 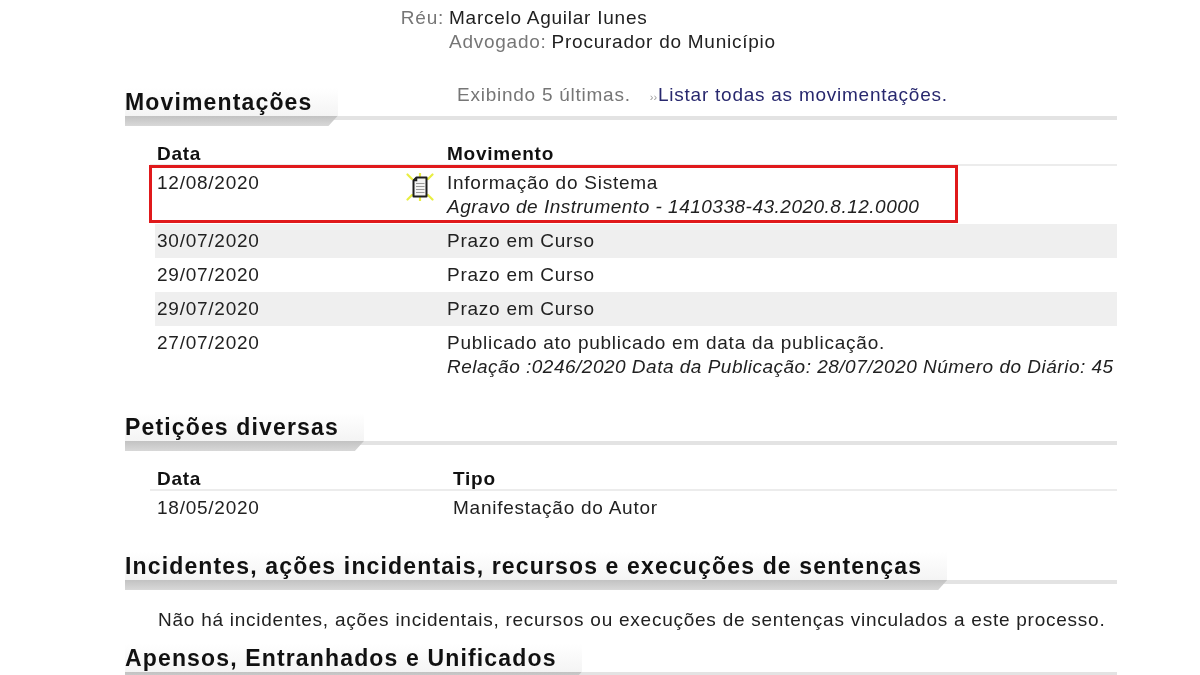 What do you see at coordinates (474, 478) in the screenshot?
I see `column-header: Tipo` at bounding box center [474, 478].